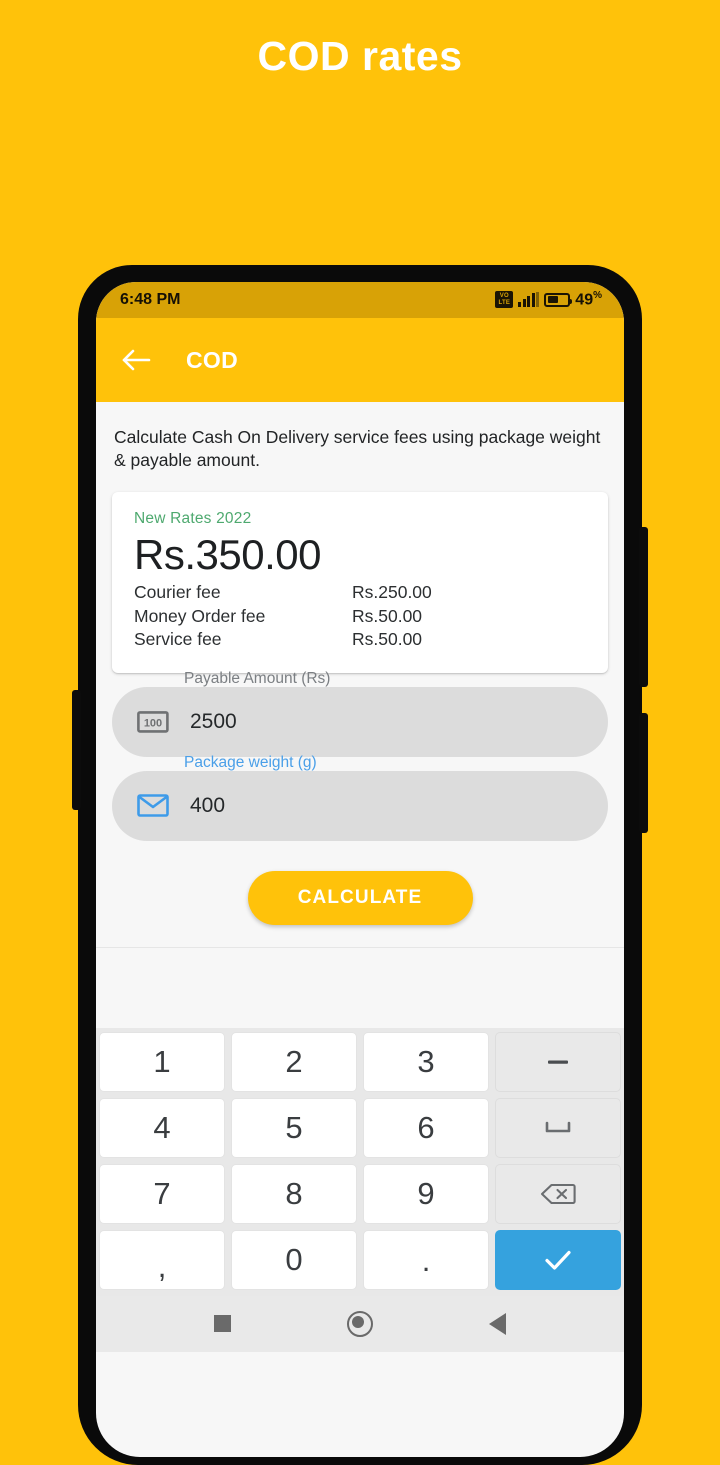  What do you see at coordinates (504, 295) in the screenshot?
I see `volte-line-1: VO` at bounding box center [504, 295].